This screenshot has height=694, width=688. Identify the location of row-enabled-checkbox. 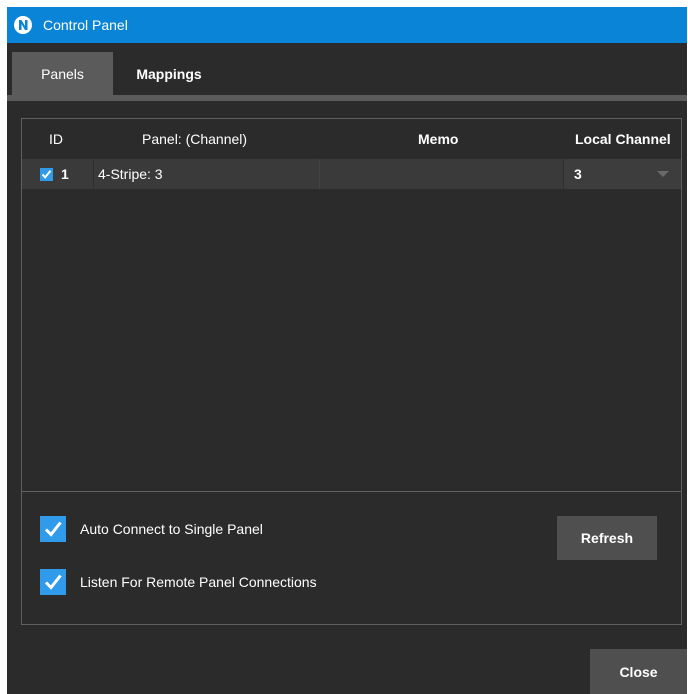
(46, 174).